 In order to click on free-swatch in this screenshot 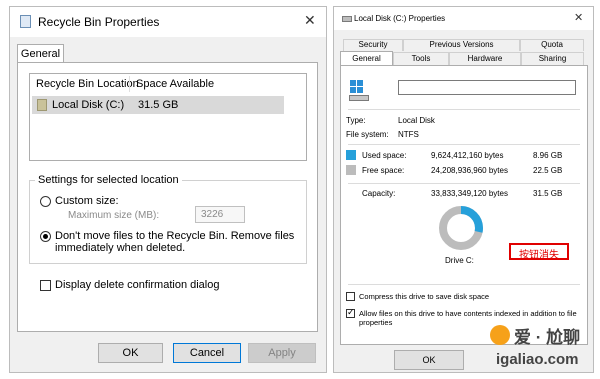, I will do `click(351, 170)`.